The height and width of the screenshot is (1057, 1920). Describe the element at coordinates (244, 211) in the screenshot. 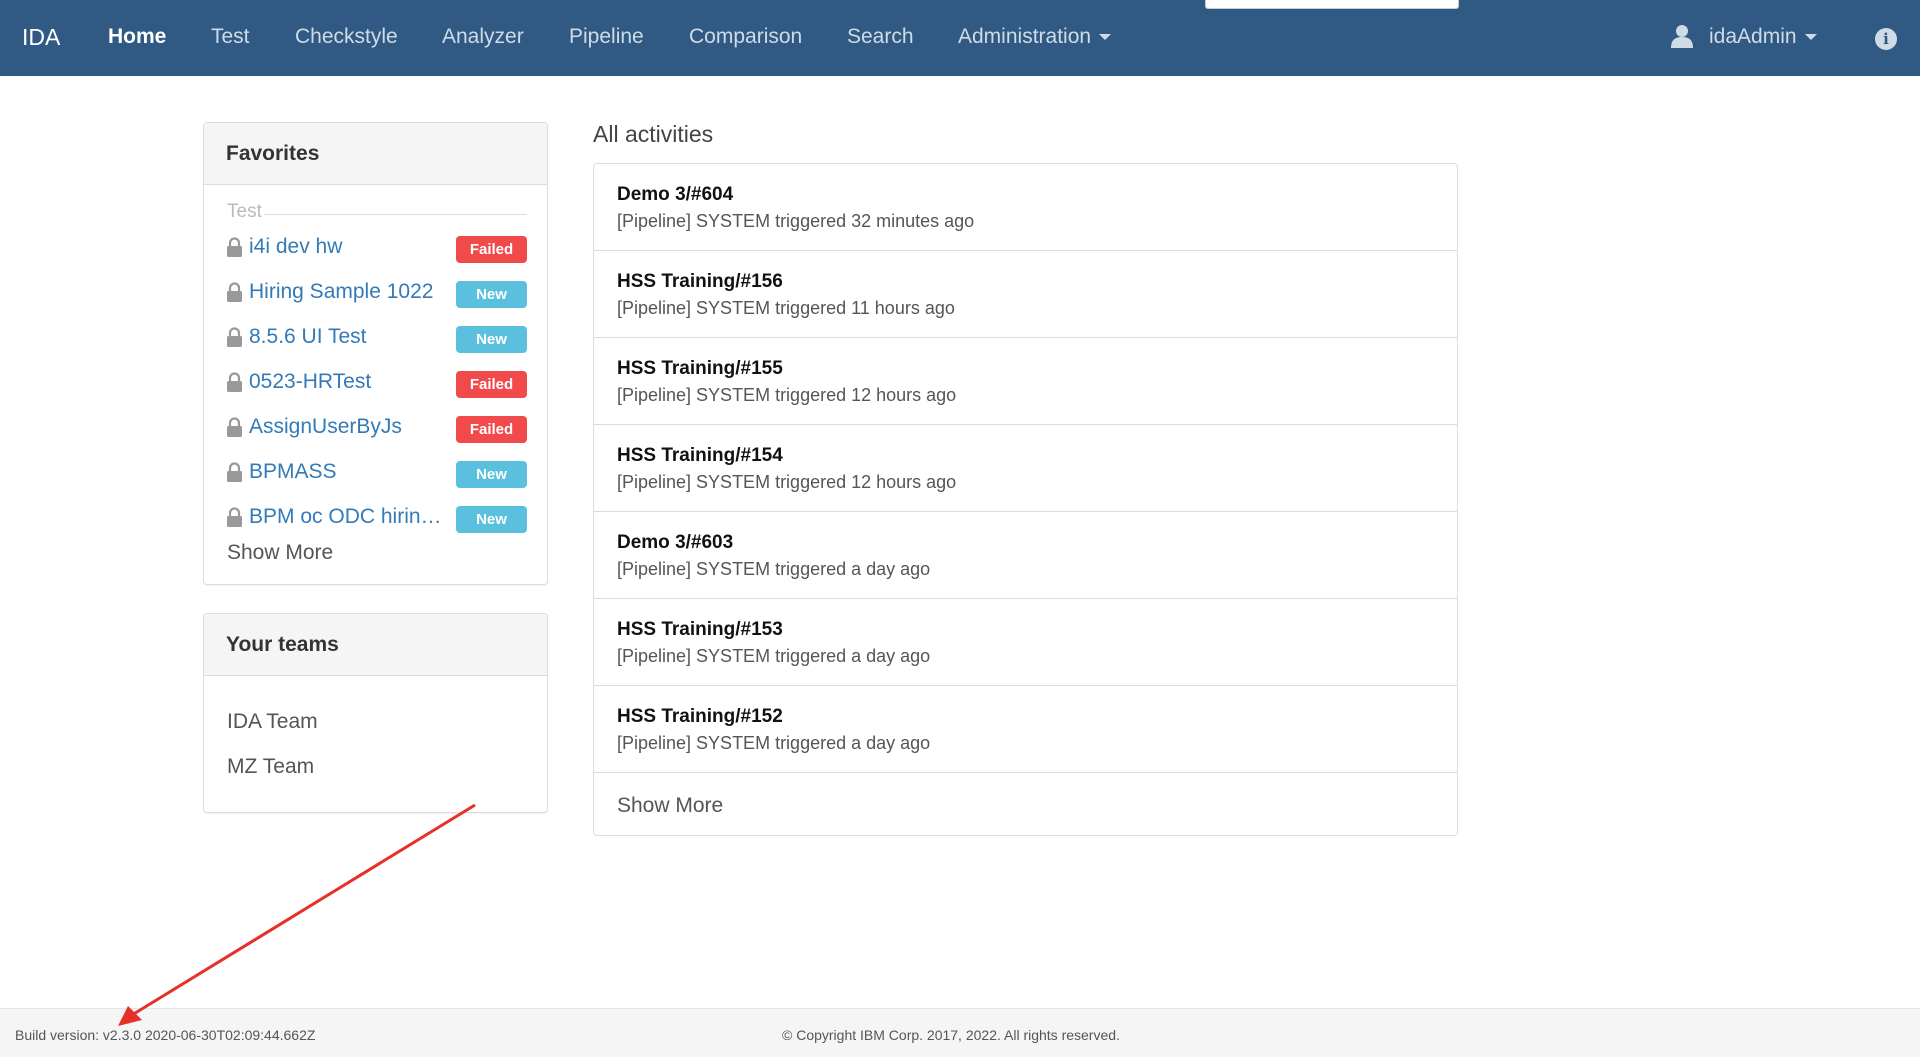

I see `favorites-group-text: Test` at that location.